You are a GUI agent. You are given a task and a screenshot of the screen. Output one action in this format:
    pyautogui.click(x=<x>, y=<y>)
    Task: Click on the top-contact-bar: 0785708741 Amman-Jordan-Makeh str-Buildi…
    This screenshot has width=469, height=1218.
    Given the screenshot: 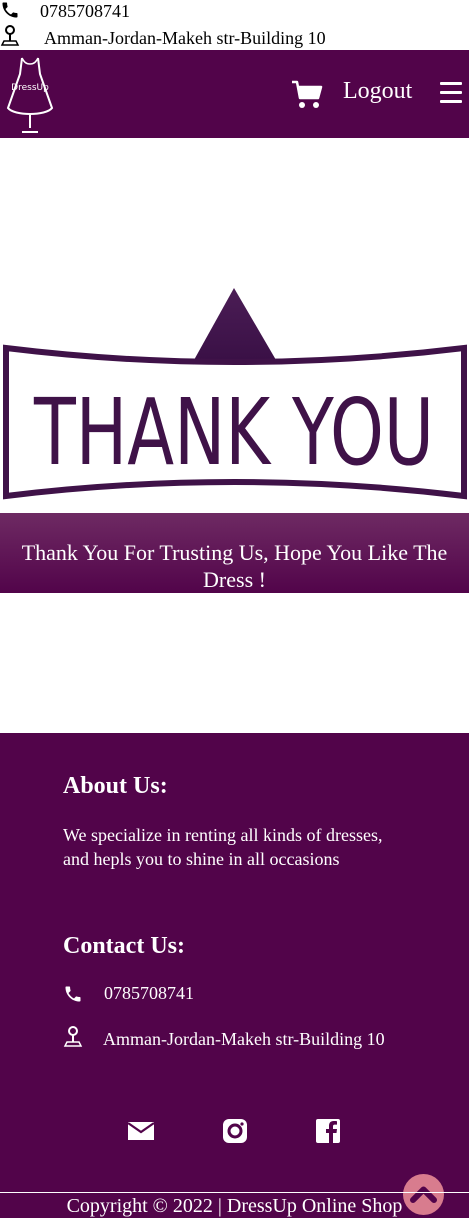 What is the action you would take?
    pyautogui.click(x=234, y=25)
    